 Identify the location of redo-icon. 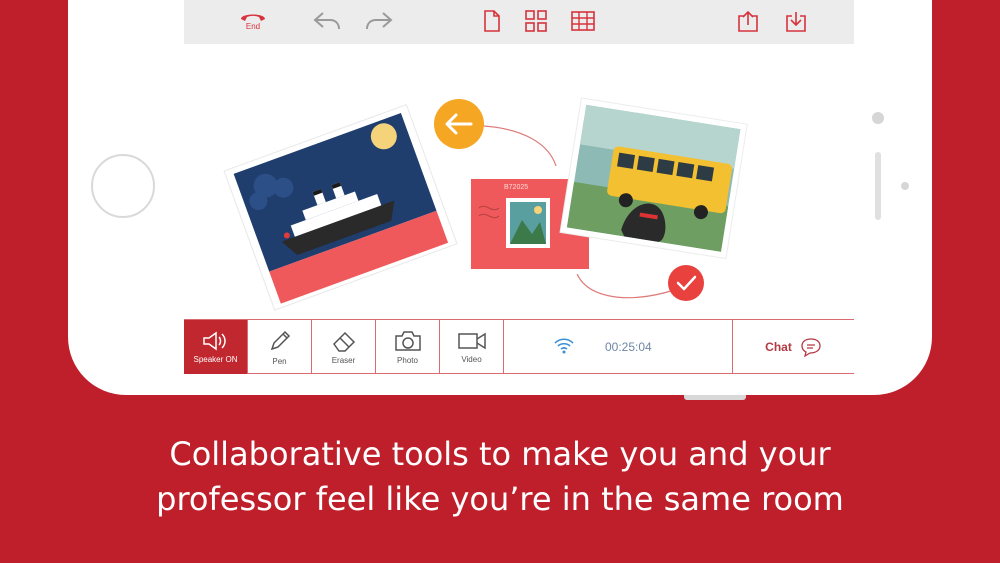
(379, 21).